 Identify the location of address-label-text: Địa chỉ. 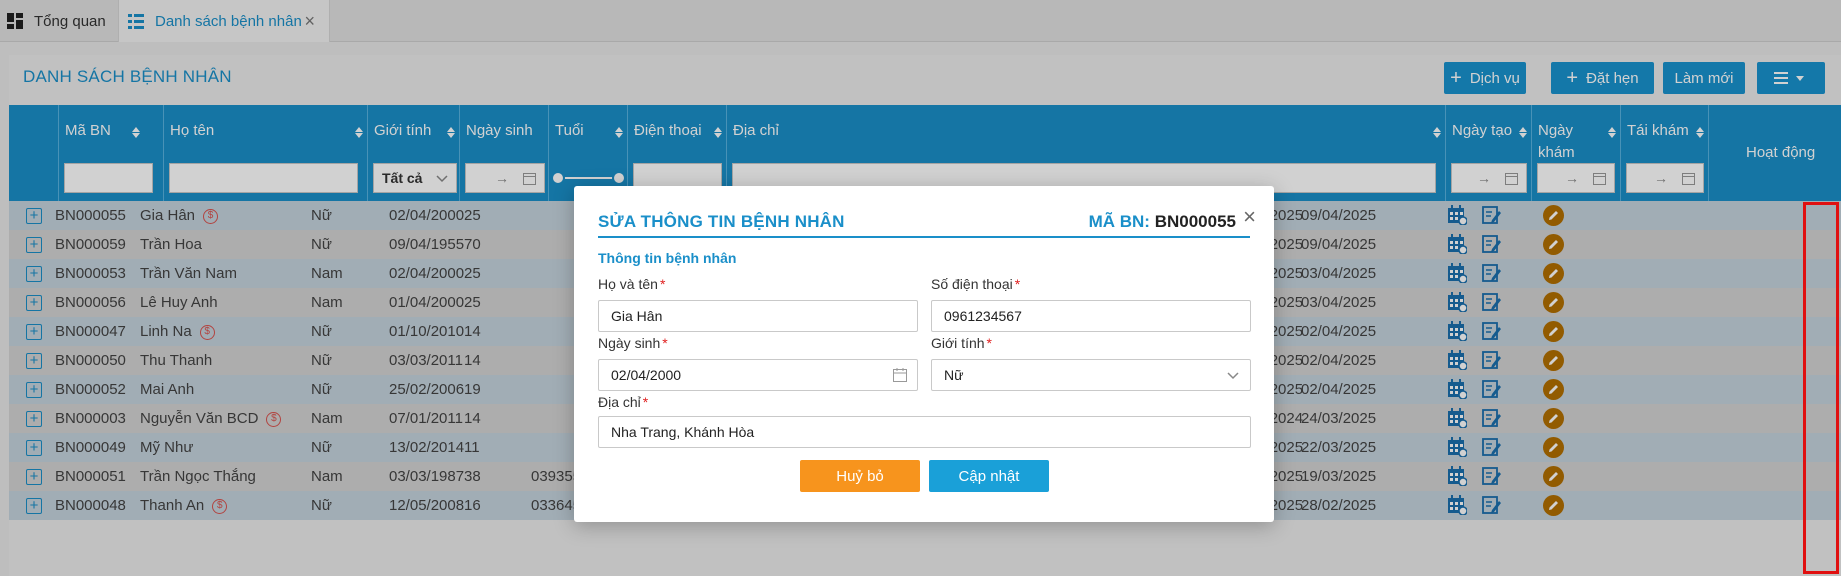
(619, 402).